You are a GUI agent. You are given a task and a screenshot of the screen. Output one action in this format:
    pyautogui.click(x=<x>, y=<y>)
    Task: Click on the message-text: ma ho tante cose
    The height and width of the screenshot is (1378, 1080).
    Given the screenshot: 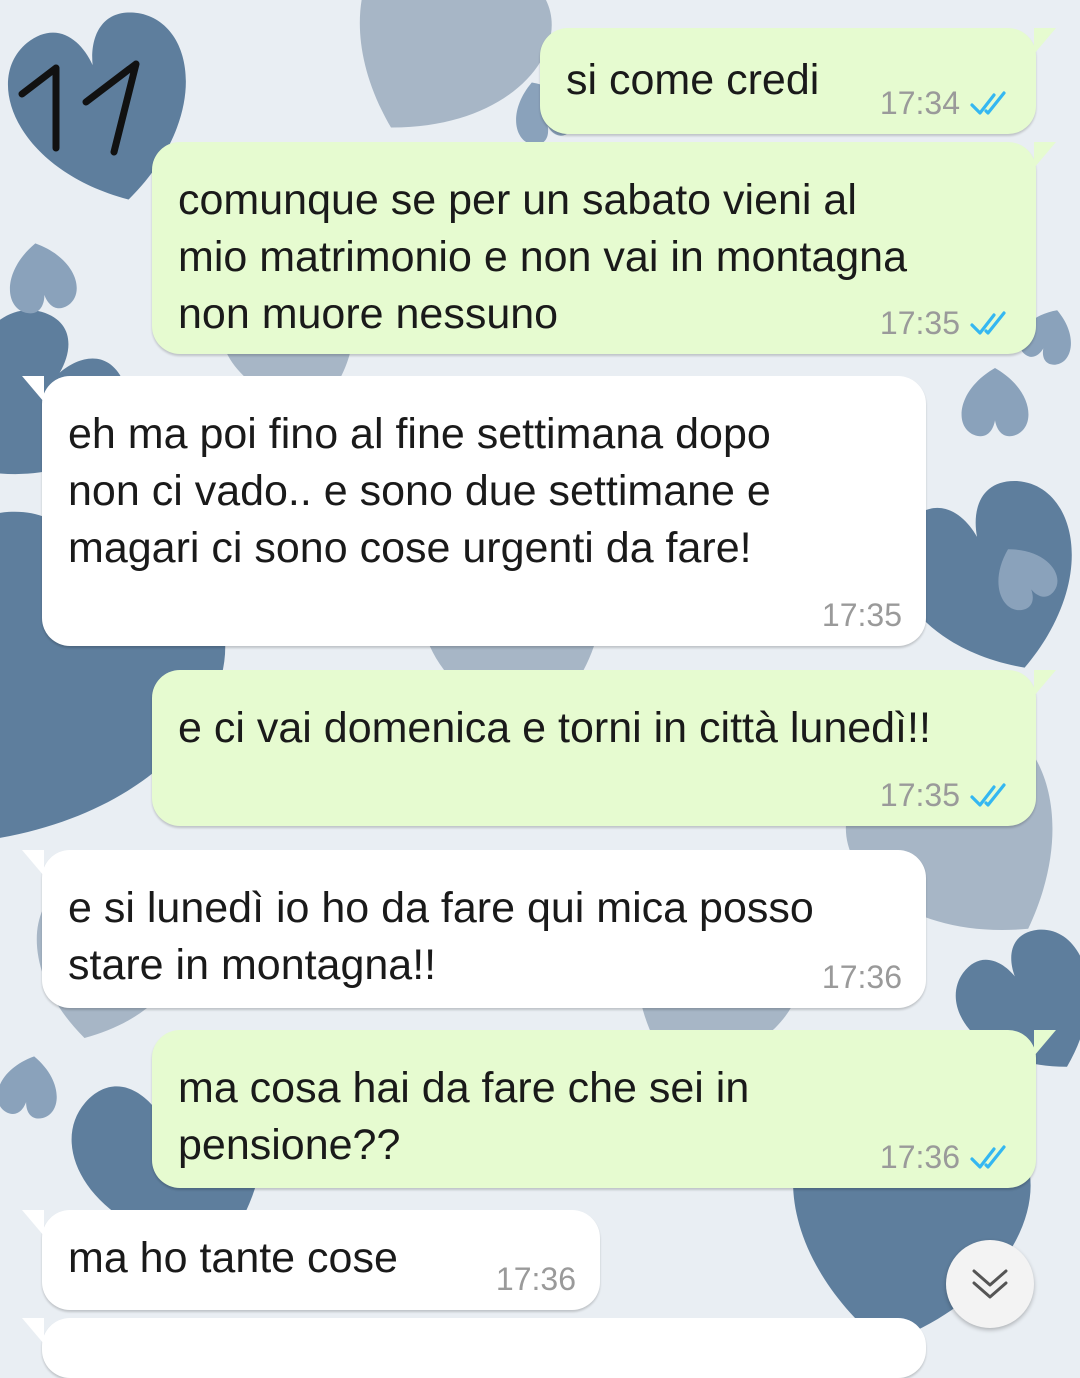 What is the action you would take?
    pyautogui.click(x=233, y=1258)
    